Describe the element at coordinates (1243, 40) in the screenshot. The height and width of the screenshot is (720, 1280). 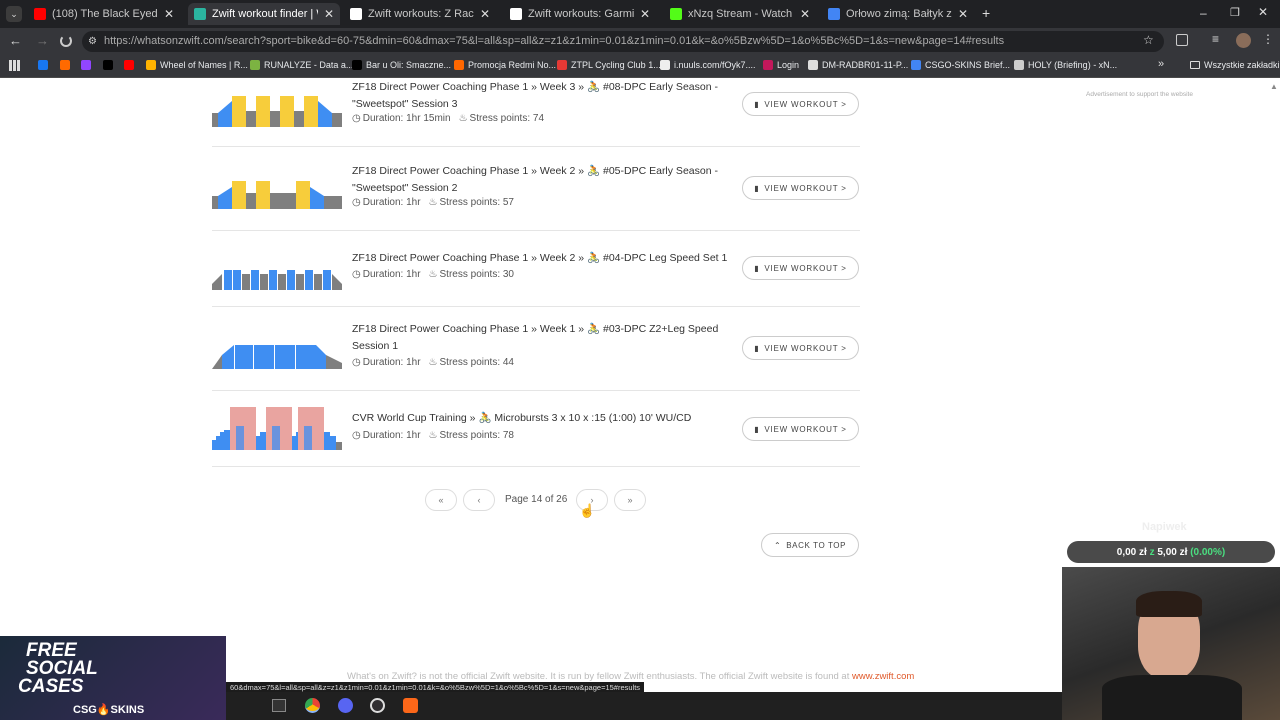
I see `profile-avatar` at that location.